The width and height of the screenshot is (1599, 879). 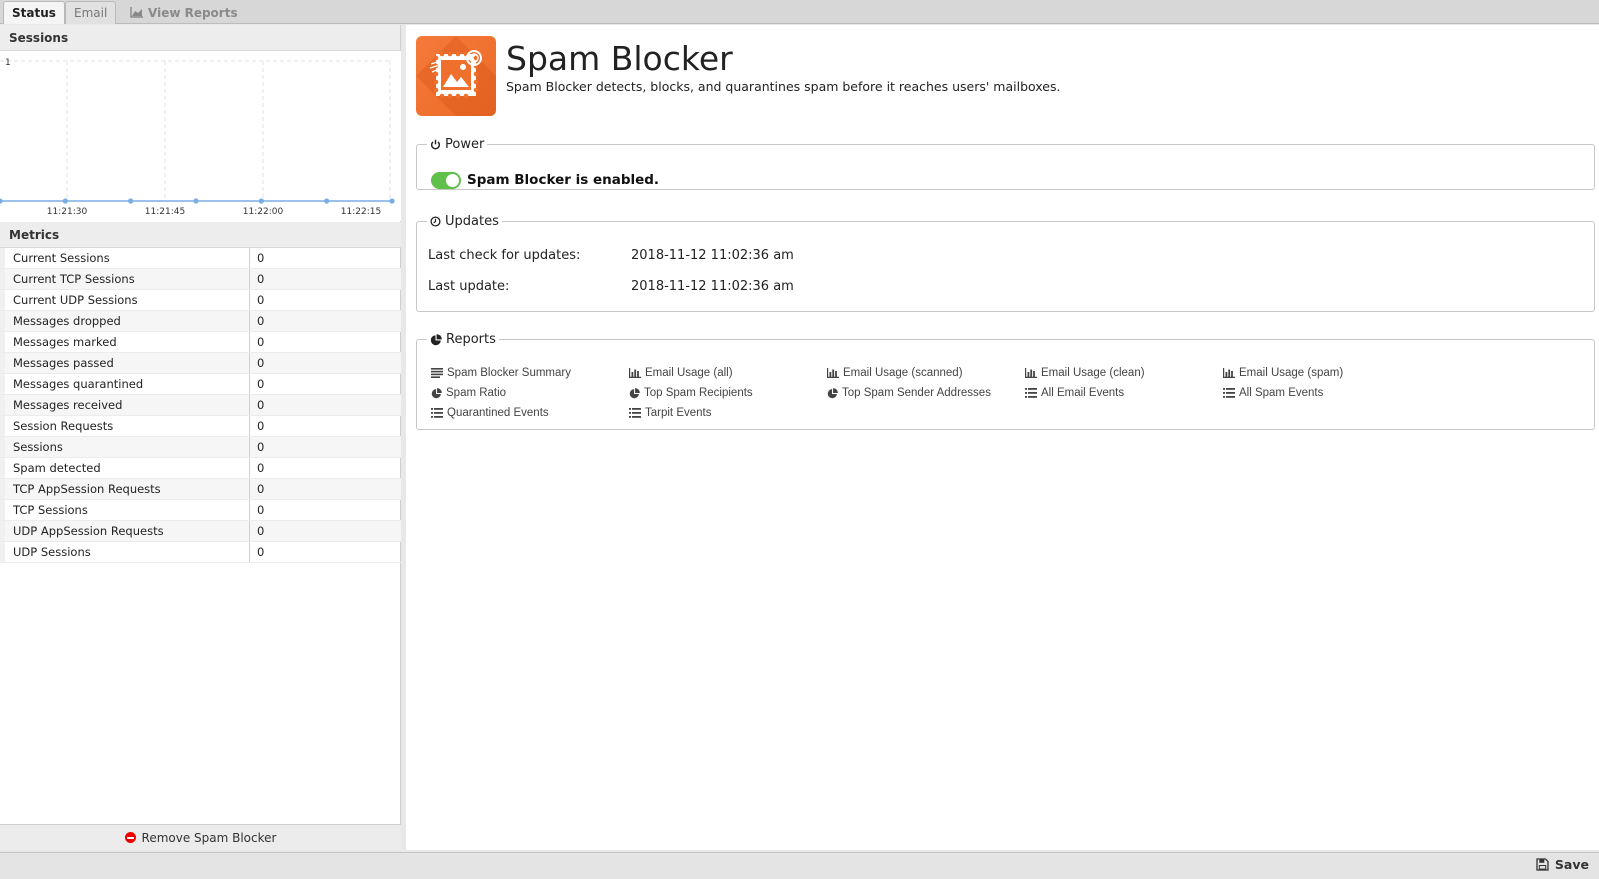 What do you see at coordinates (1273, 393) in the screenshot?
I see `report-link: All Spam Events` at bounding box center [1273, 393].